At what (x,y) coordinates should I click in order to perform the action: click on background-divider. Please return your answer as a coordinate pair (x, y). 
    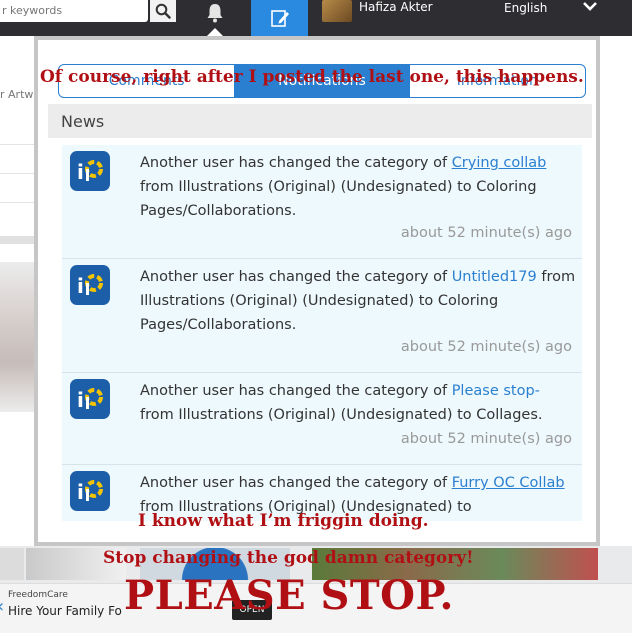
    Looking at the image, I should click on (17, 240).